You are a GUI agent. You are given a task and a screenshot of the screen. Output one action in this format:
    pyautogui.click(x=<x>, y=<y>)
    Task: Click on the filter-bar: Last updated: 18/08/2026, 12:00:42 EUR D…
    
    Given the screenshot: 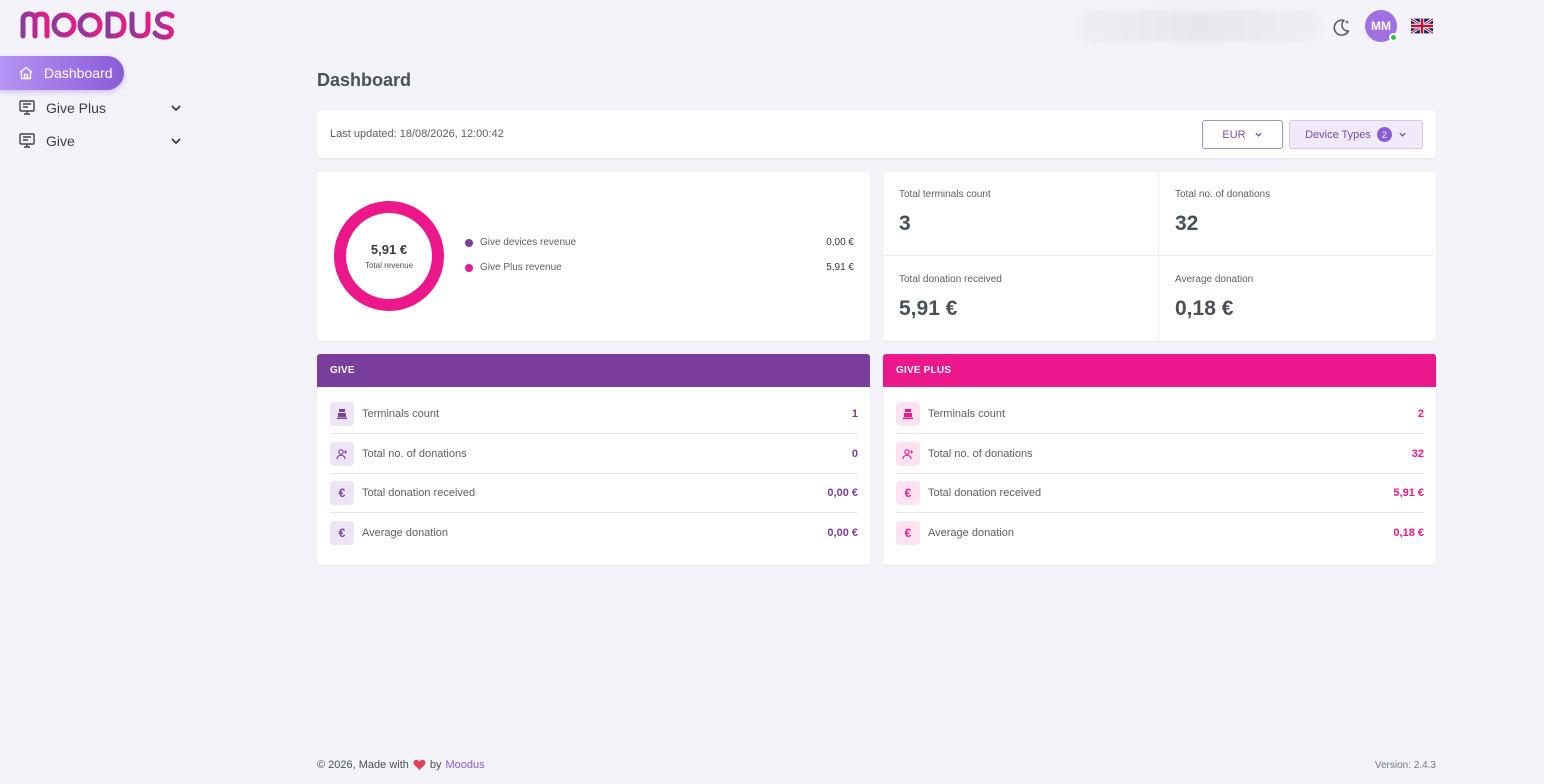 What is the action you would take?
    pyautogui.click(x=876, y=134)
    